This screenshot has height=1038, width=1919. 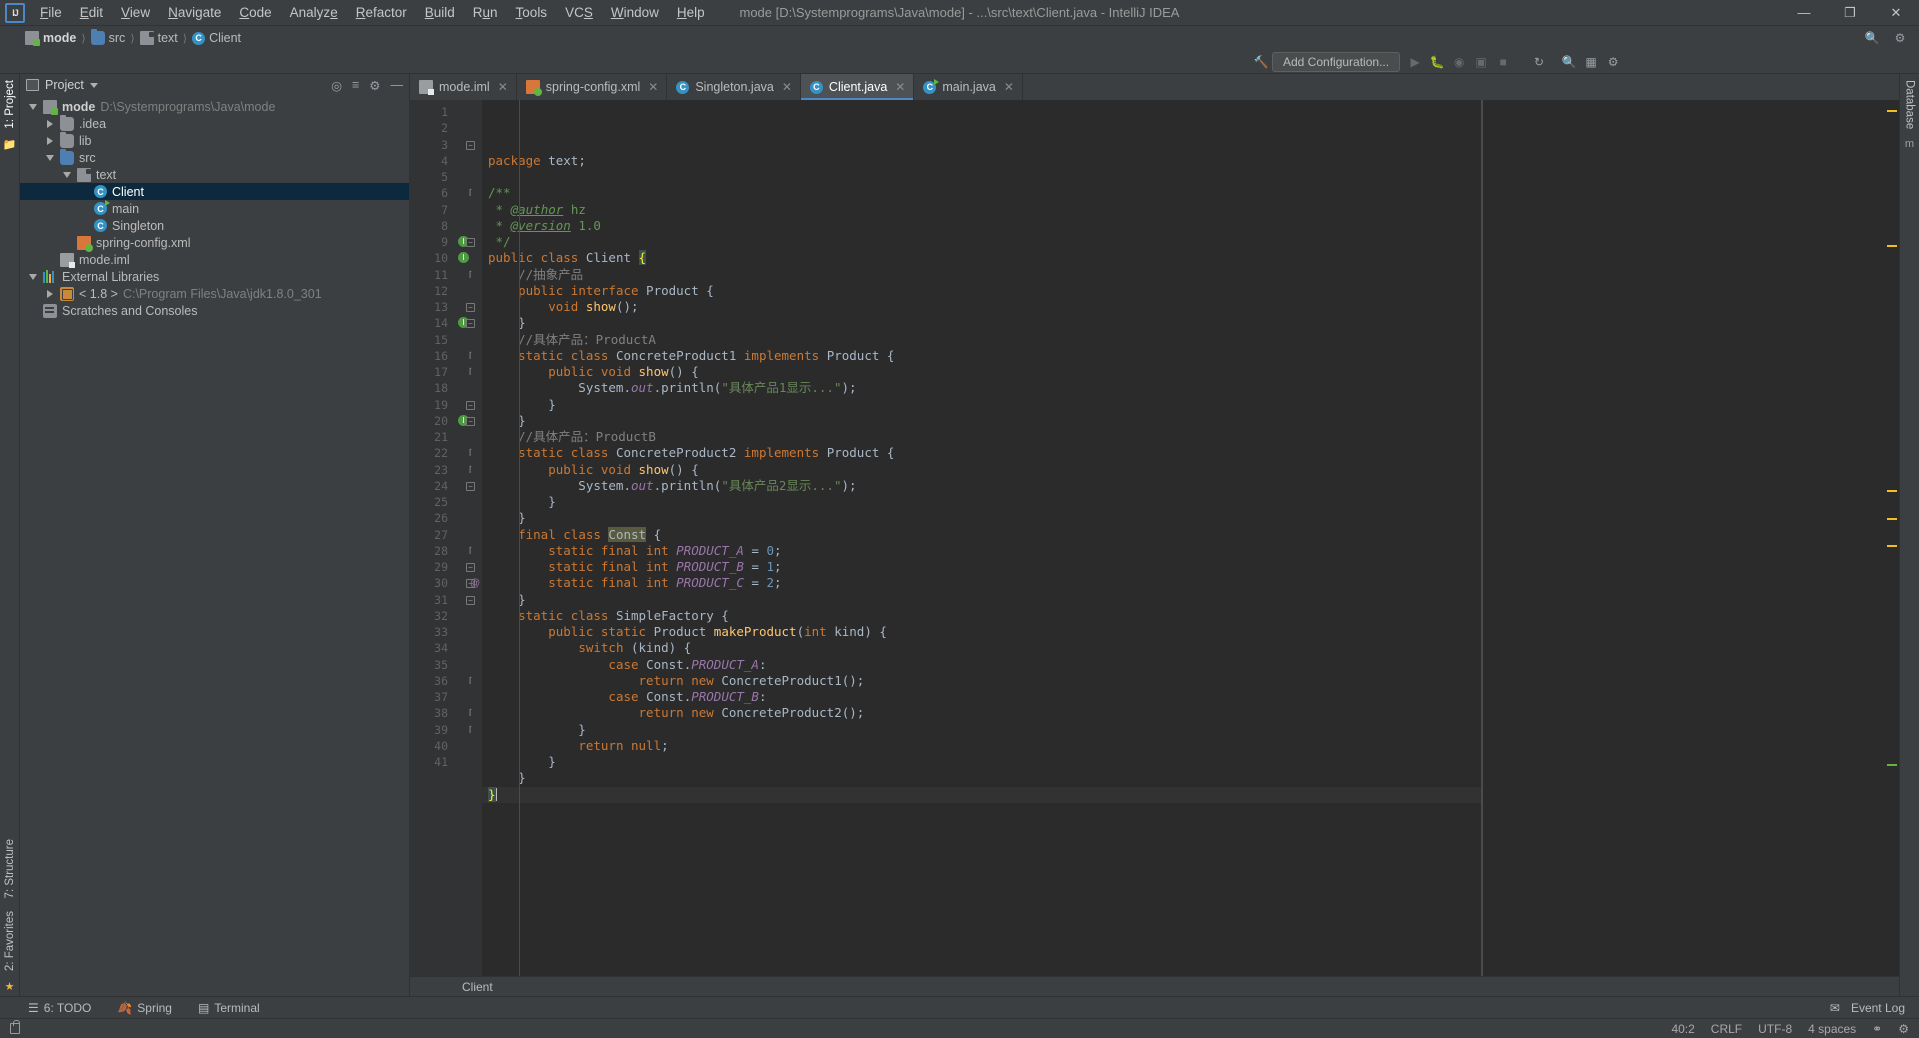 I want to click on code-line: * @version 1.0, so click(x=981, y=226).